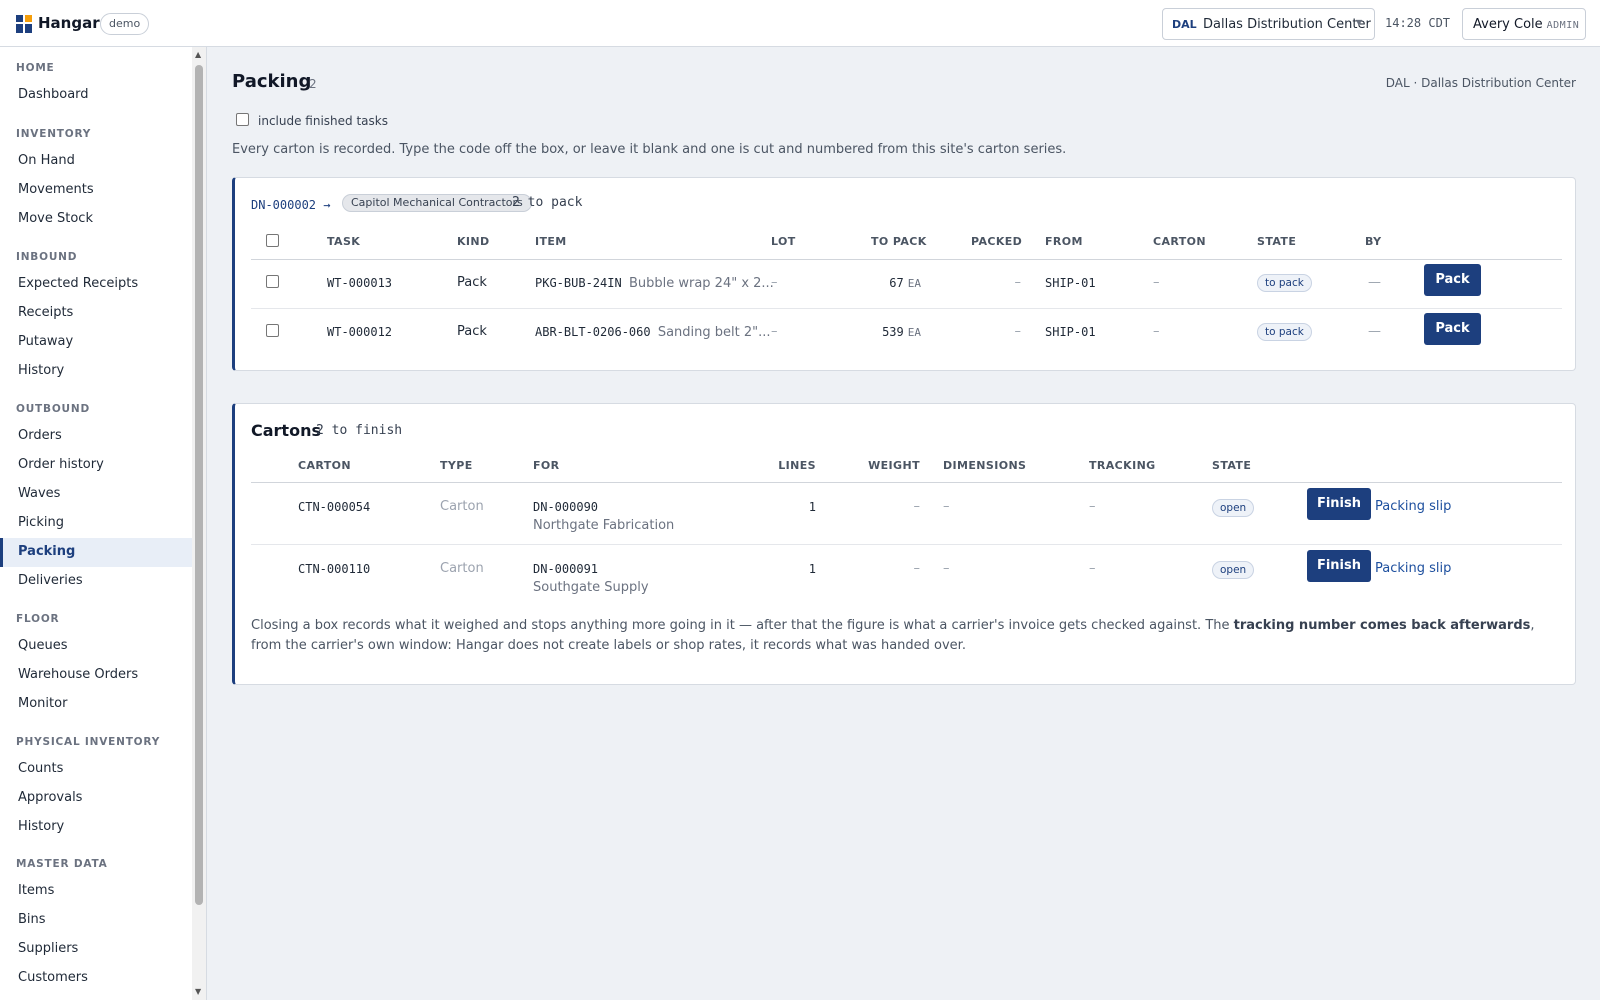 Image resolution: width=1600 pixels, height=1000 pixels. What do you see at coordinates (96, 798) in the screenshot?
I see `sidebar-item-approvals: Approvals` at bounding box center [96, 798].